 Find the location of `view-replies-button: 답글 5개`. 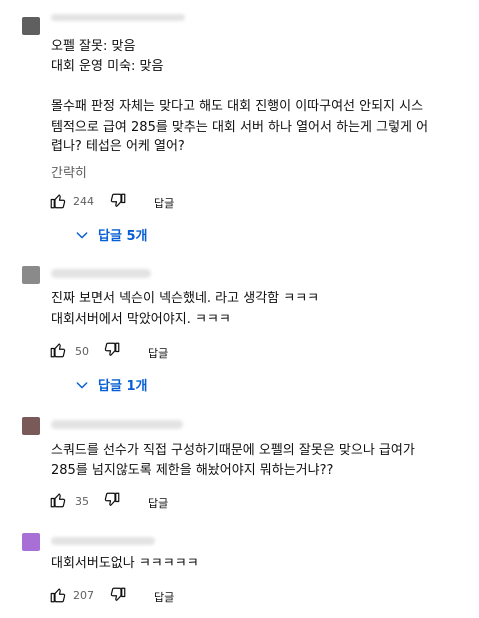

view-replies-button: 답글 5개 is located at coordinates (110, 234).